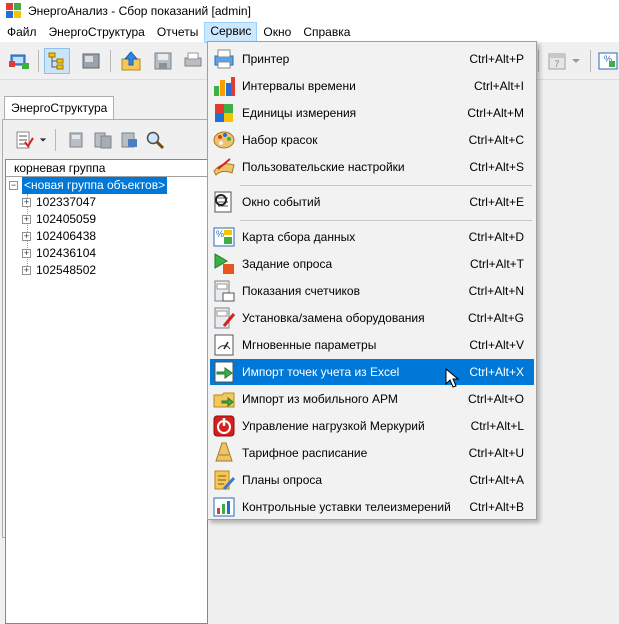 This screenshot has width=619, height=624. Describe the element at coordinates (372, 480) in the screenshot. I see `menu-item-poll-plans: Планы опроса Ctrl+Alt+A` at that location.